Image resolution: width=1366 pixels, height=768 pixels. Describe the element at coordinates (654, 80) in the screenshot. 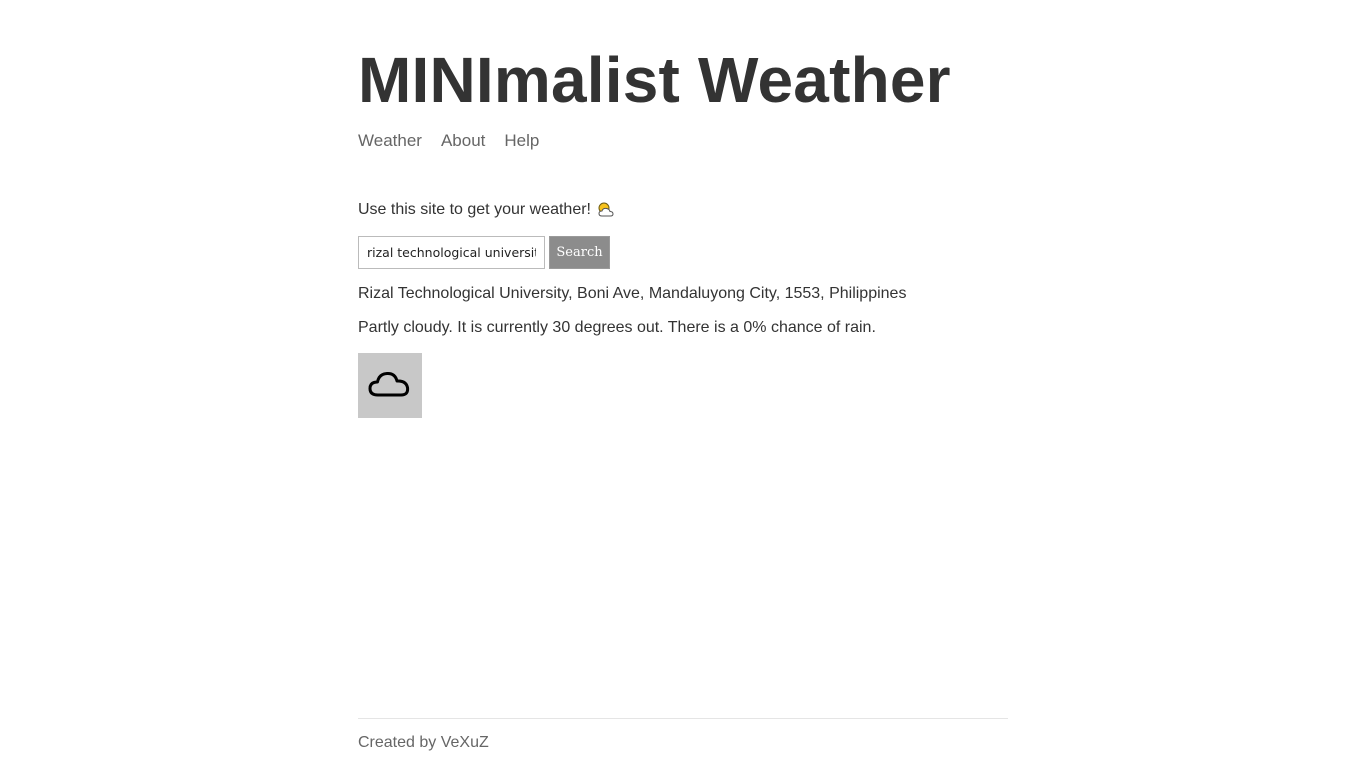

I see `site-title: MINImalist Weather` at that location.